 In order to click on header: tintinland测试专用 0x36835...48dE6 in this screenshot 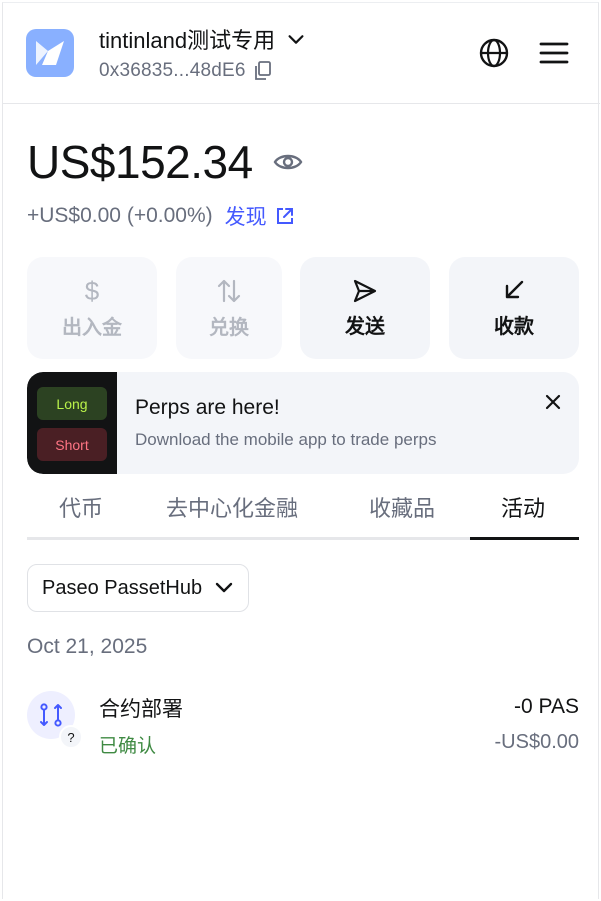, I will do `click(301, 53)`.